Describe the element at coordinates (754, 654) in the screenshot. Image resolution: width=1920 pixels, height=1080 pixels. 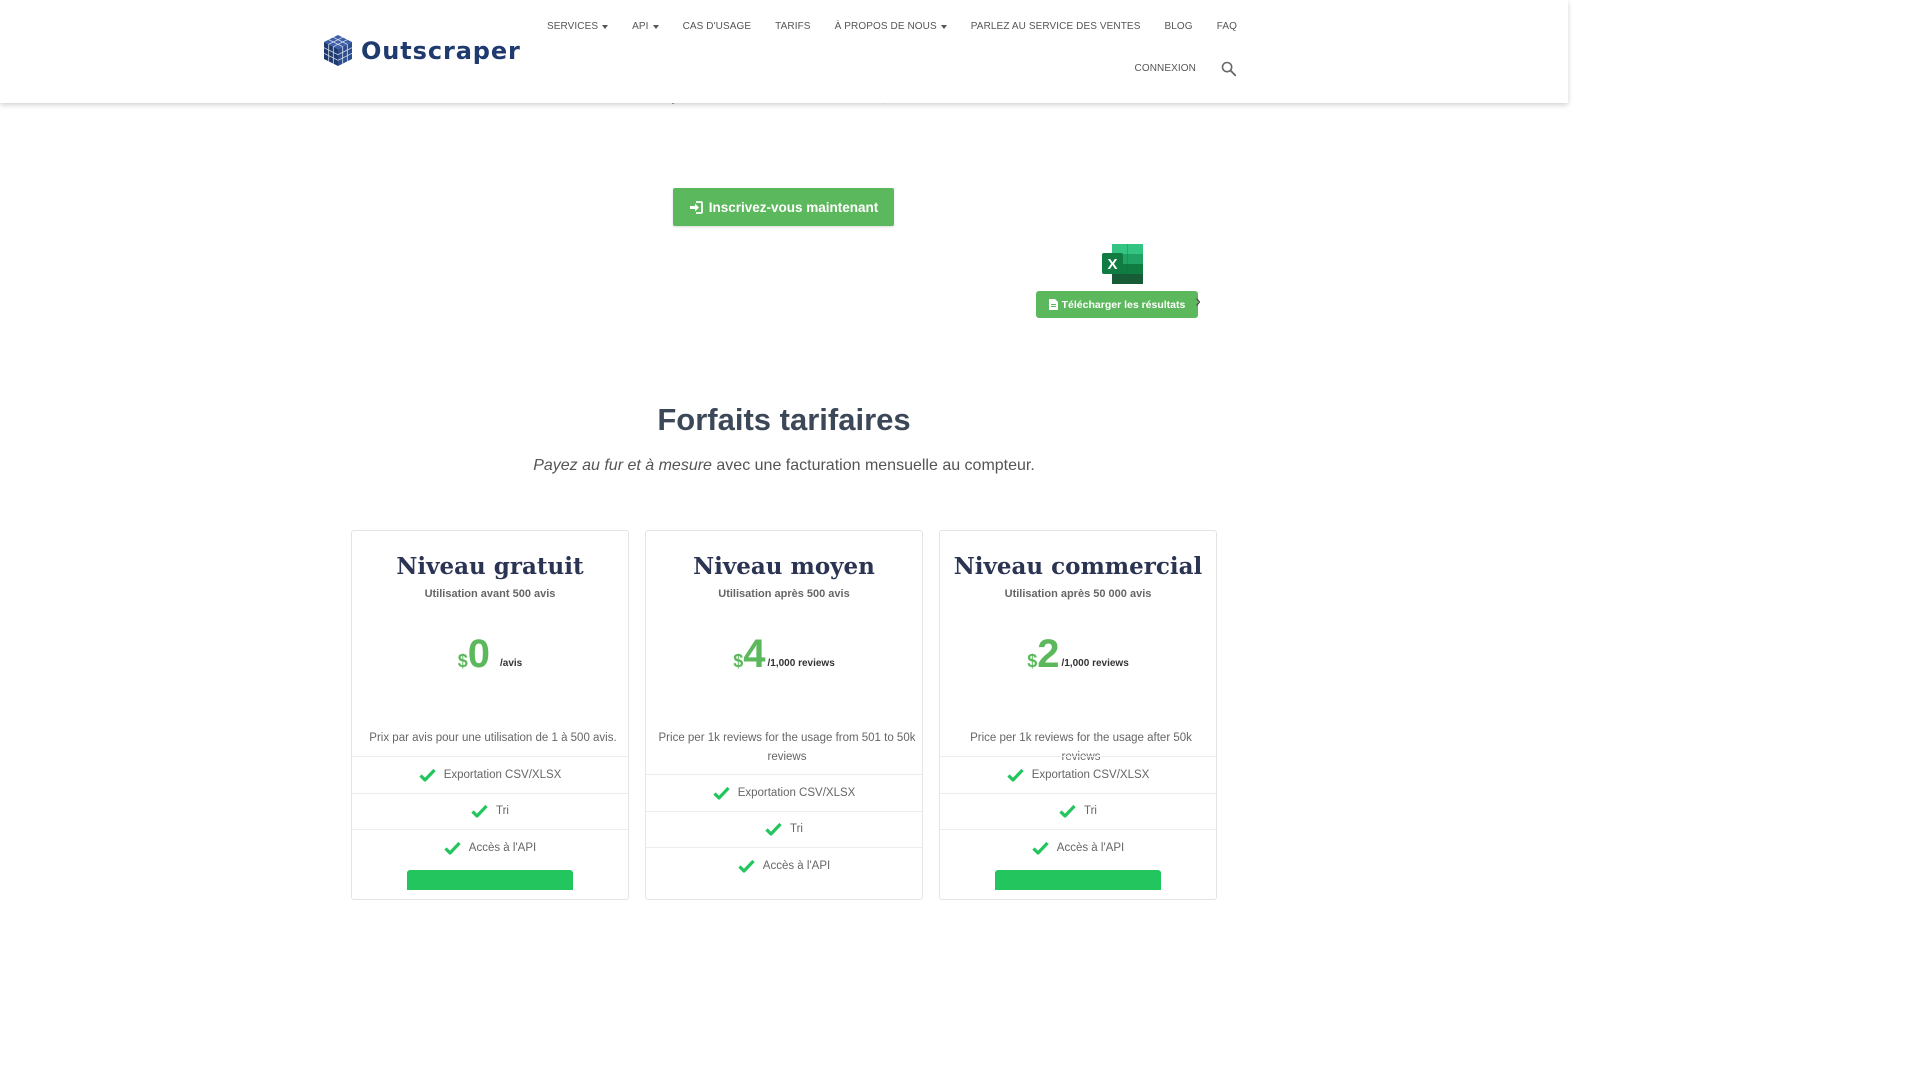
I see `price-amount: 4` at that location.